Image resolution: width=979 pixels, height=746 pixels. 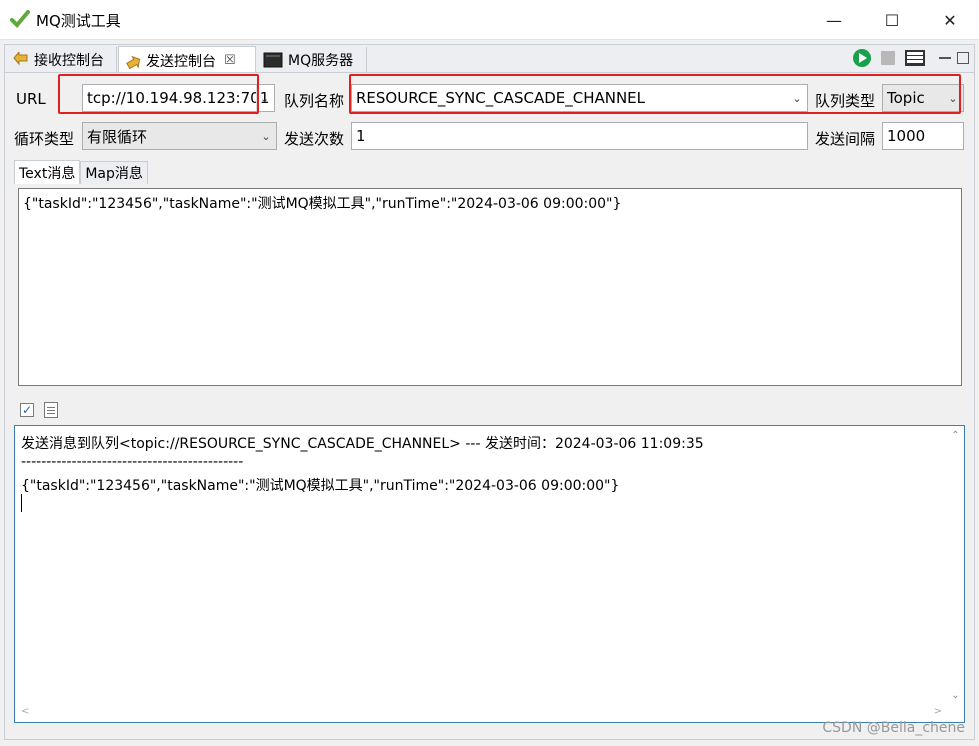 What do you see at coordinates (950, 20) in the screenshot?
I see `close-button: ✕` at bounding box center [950, 20].